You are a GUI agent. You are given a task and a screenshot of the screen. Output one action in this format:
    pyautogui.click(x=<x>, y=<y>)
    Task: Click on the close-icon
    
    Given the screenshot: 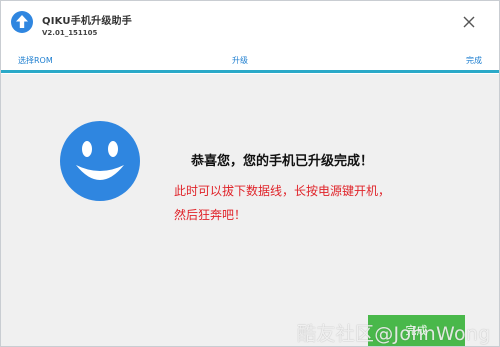 What is the action you would take?
    pyautogui.click(x=469, y=22)
    